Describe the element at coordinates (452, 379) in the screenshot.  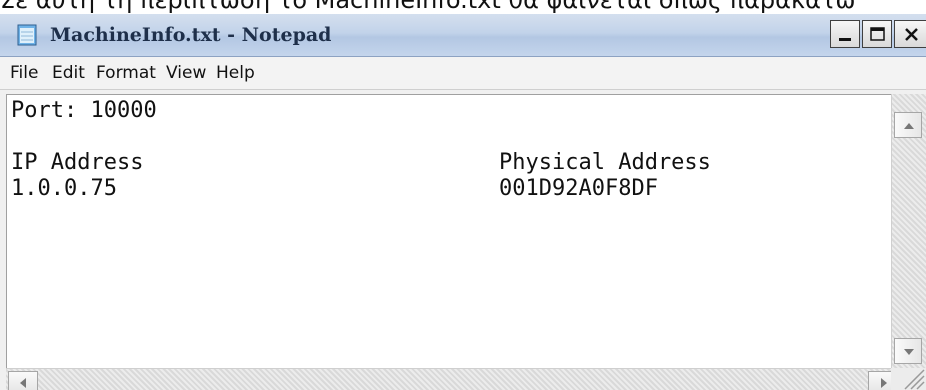
I see `horizontal-scrollbar` at that location.